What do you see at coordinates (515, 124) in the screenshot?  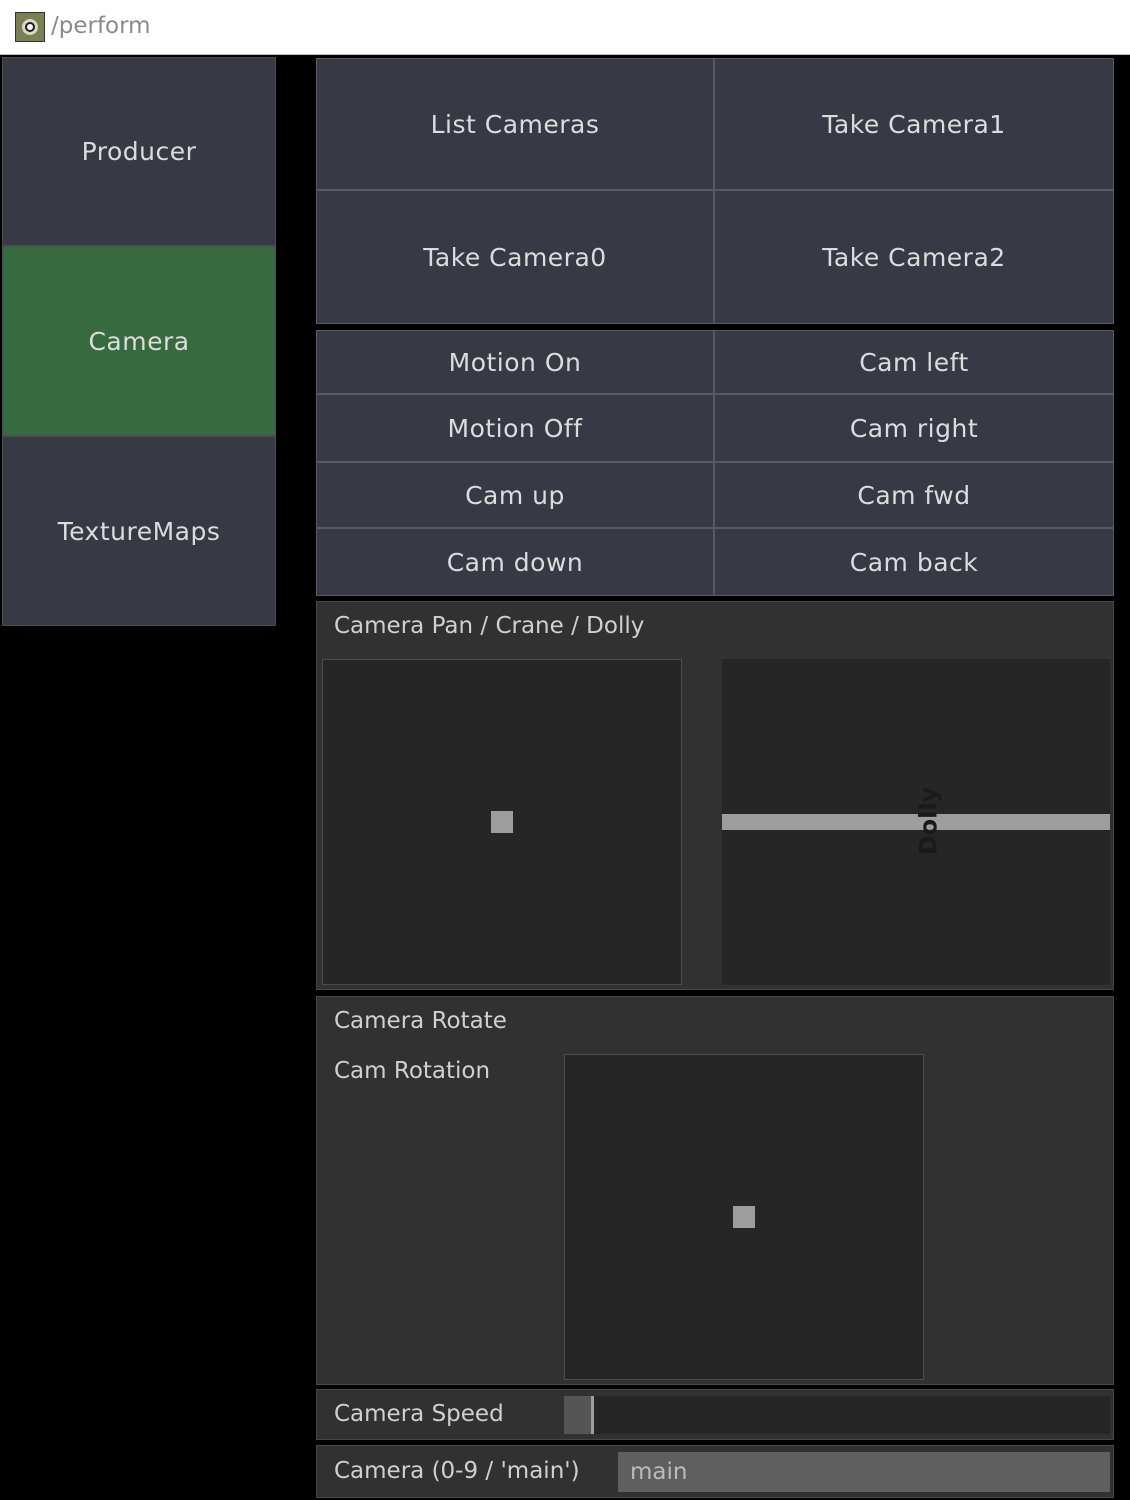 I see `list-cameras-button: List Cameras` at bounding box center [515, 124].